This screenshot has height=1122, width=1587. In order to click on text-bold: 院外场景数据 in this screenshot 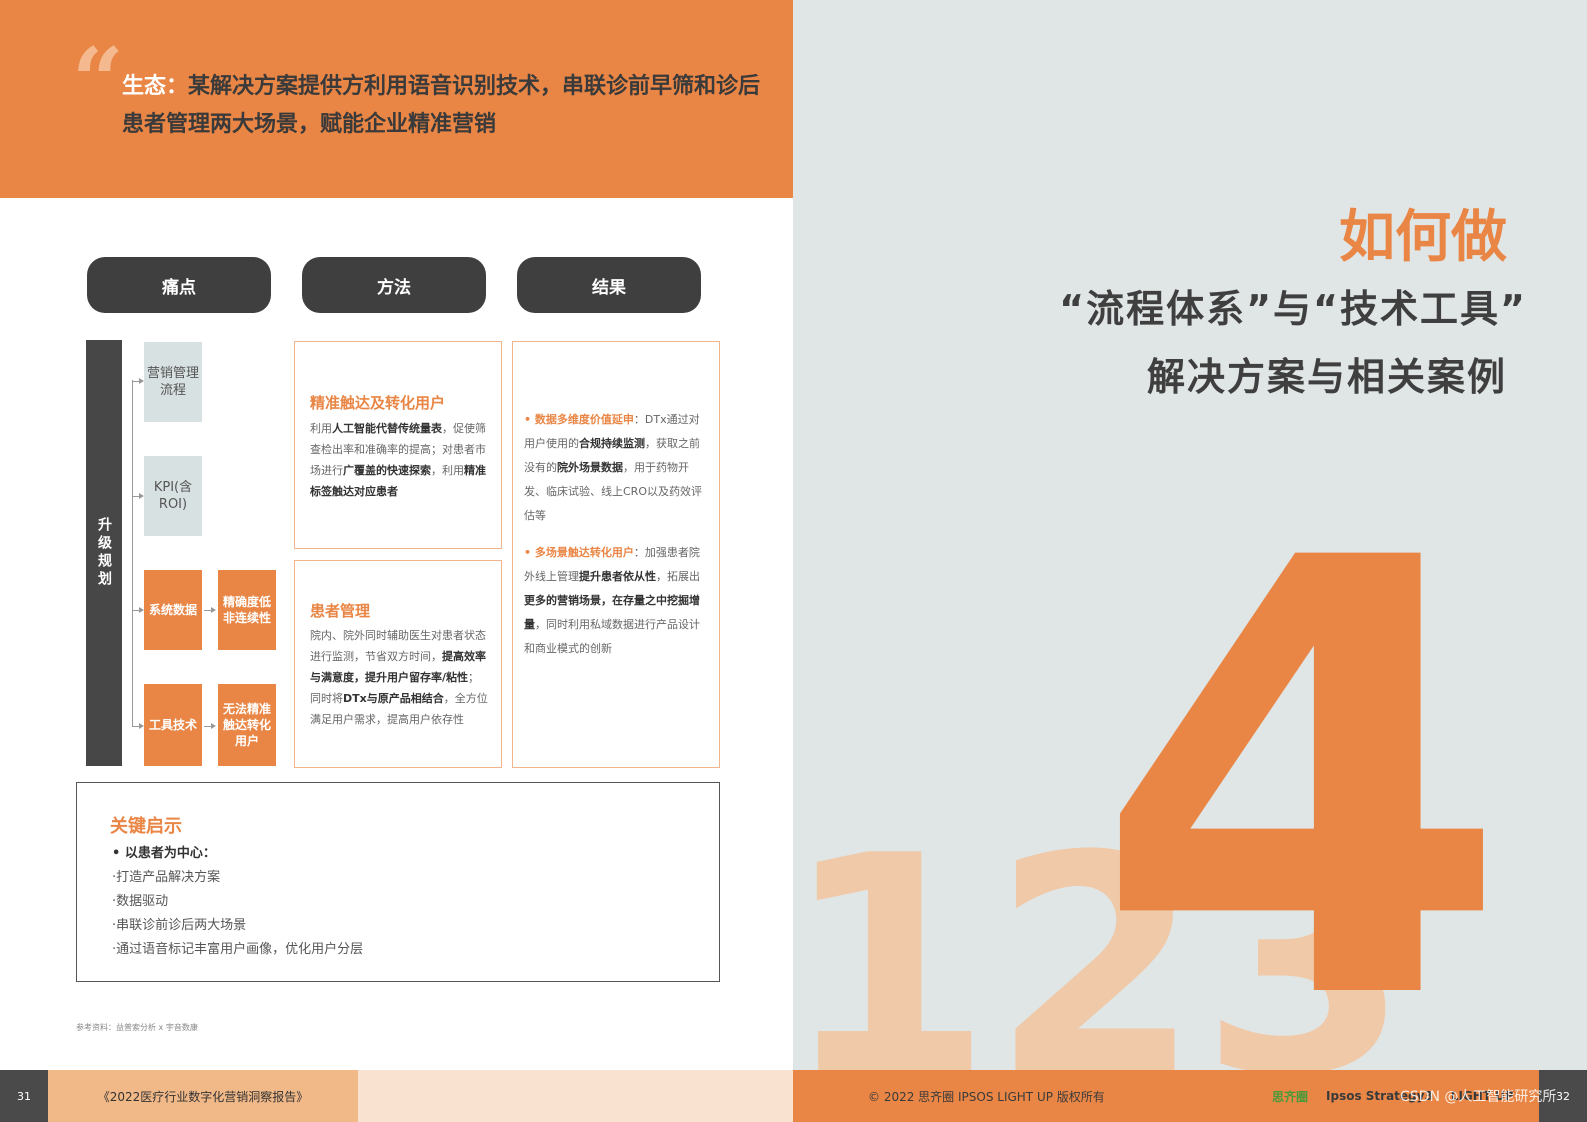, I will do `click(590, 467)`.